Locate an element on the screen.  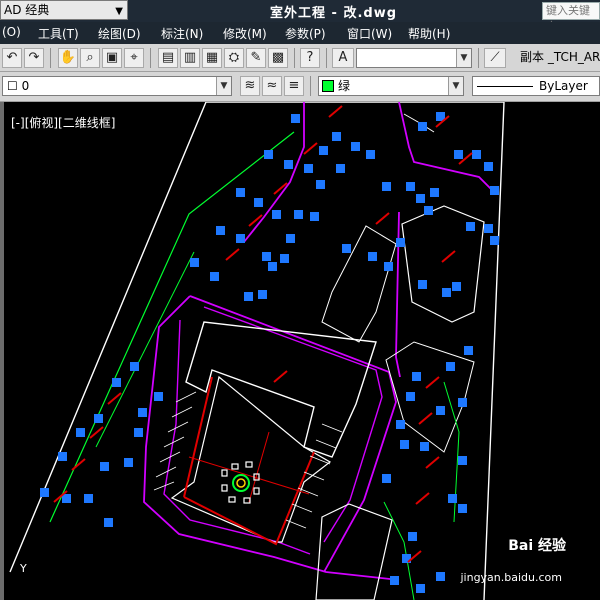
fountain-rays is located at coordinates (240, 482).